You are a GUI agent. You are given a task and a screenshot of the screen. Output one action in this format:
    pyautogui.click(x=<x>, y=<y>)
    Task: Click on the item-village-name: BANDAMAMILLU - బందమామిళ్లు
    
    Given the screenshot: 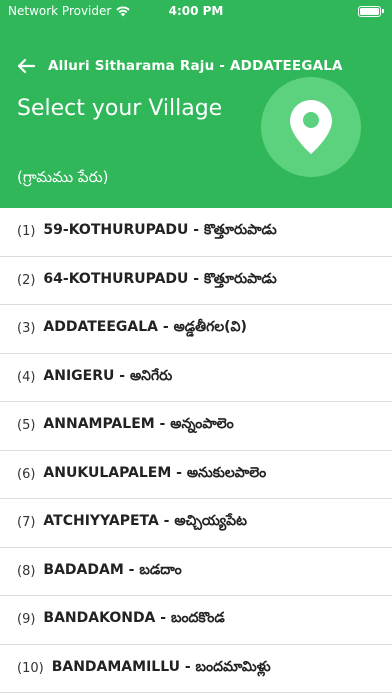 What is the action you would take?
    pyautogui.click(x=161, y=666)
    